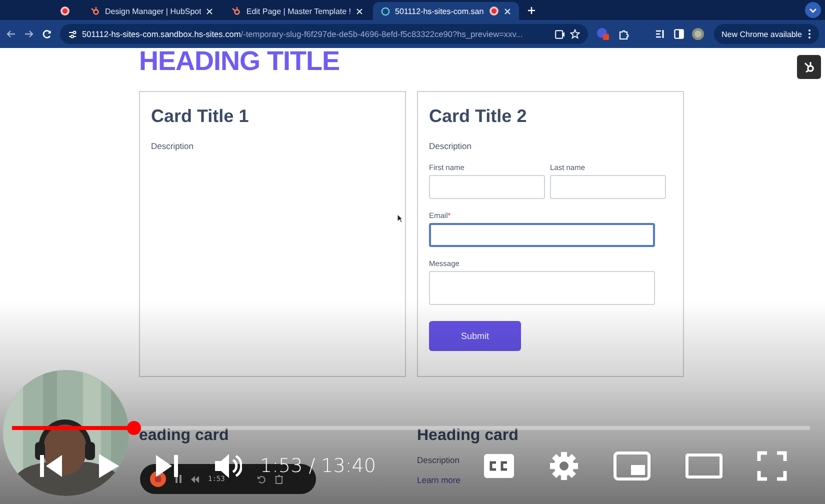 The image size is (825, 504). Describe the element at coordinates (603, 34) in the screenshot. I see `extension-icon` at that location.